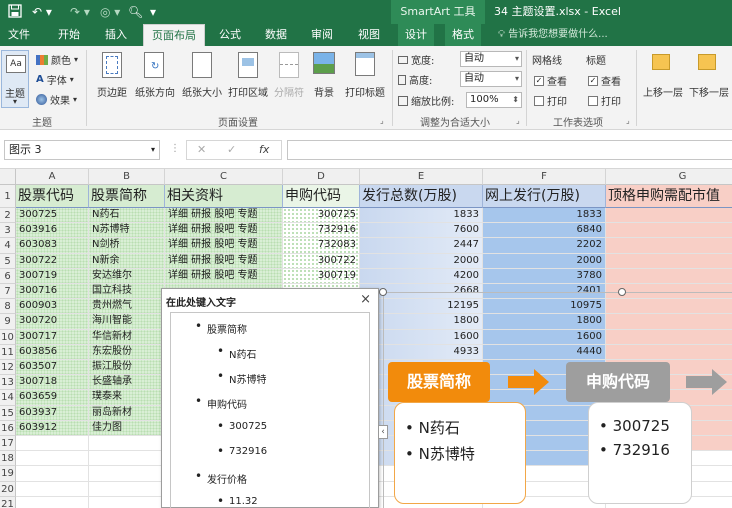 This screenshot has width=732, height=508. I want to click on row-header: 16, so click(8, 428).